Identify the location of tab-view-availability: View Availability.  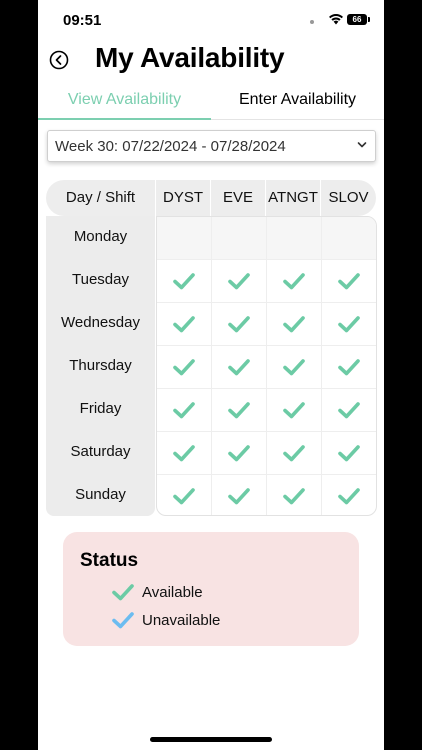
(124, 102).